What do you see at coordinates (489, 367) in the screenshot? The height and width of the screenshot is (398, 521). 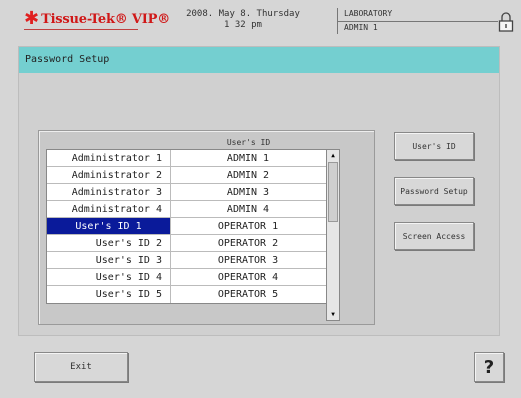 I see `help-button: ?` at bounding box center [489, 367].